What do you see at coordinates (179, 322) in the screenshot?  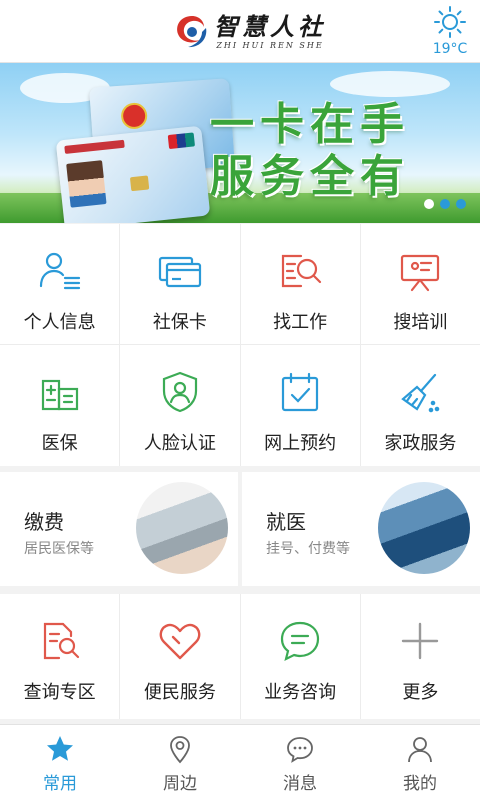 I see `service-label: 社保卡` at bounding box center [179, 322].